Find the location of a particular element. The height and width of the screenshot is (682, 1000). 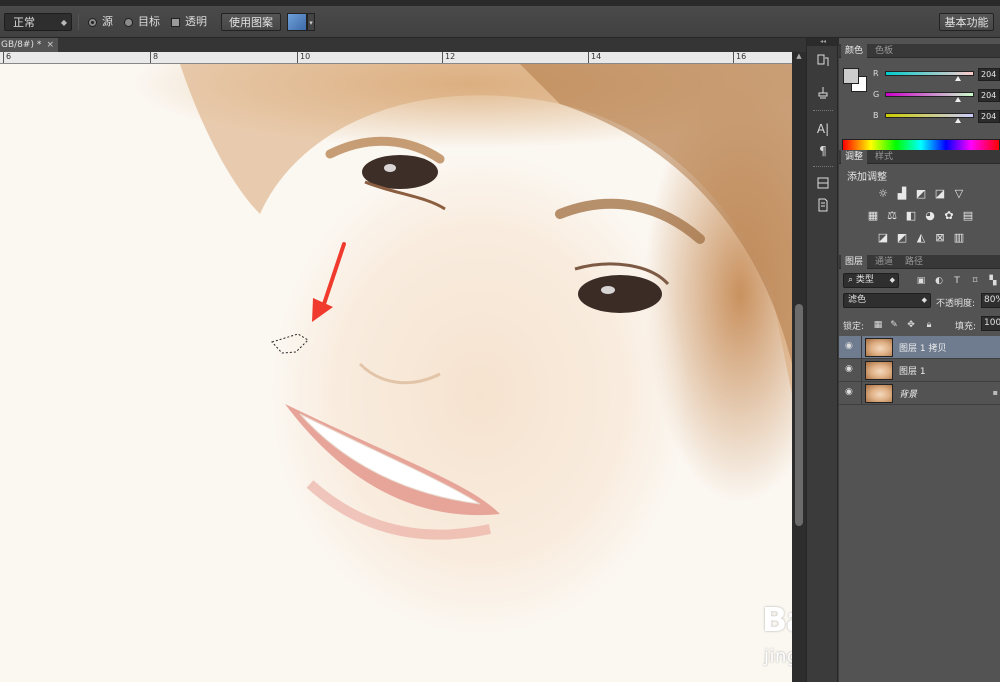

hue-saturation-icon: ▦ is located at coordinates (873, 216).